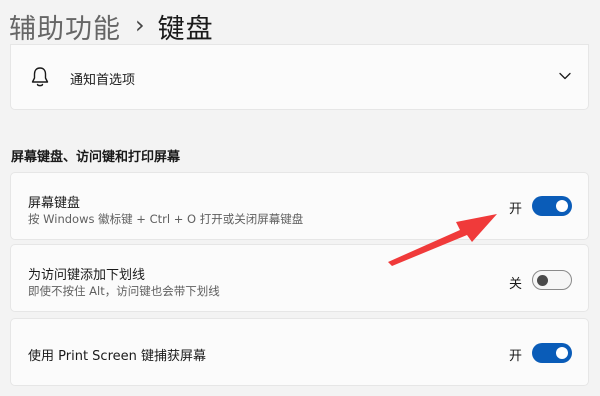 The height and width of the screenshot is (396, 600). What do you see at coordinates (515, 284) in the screenshot?
I see `underline-access-keys-state: 关` at bounding box center [515, 284].